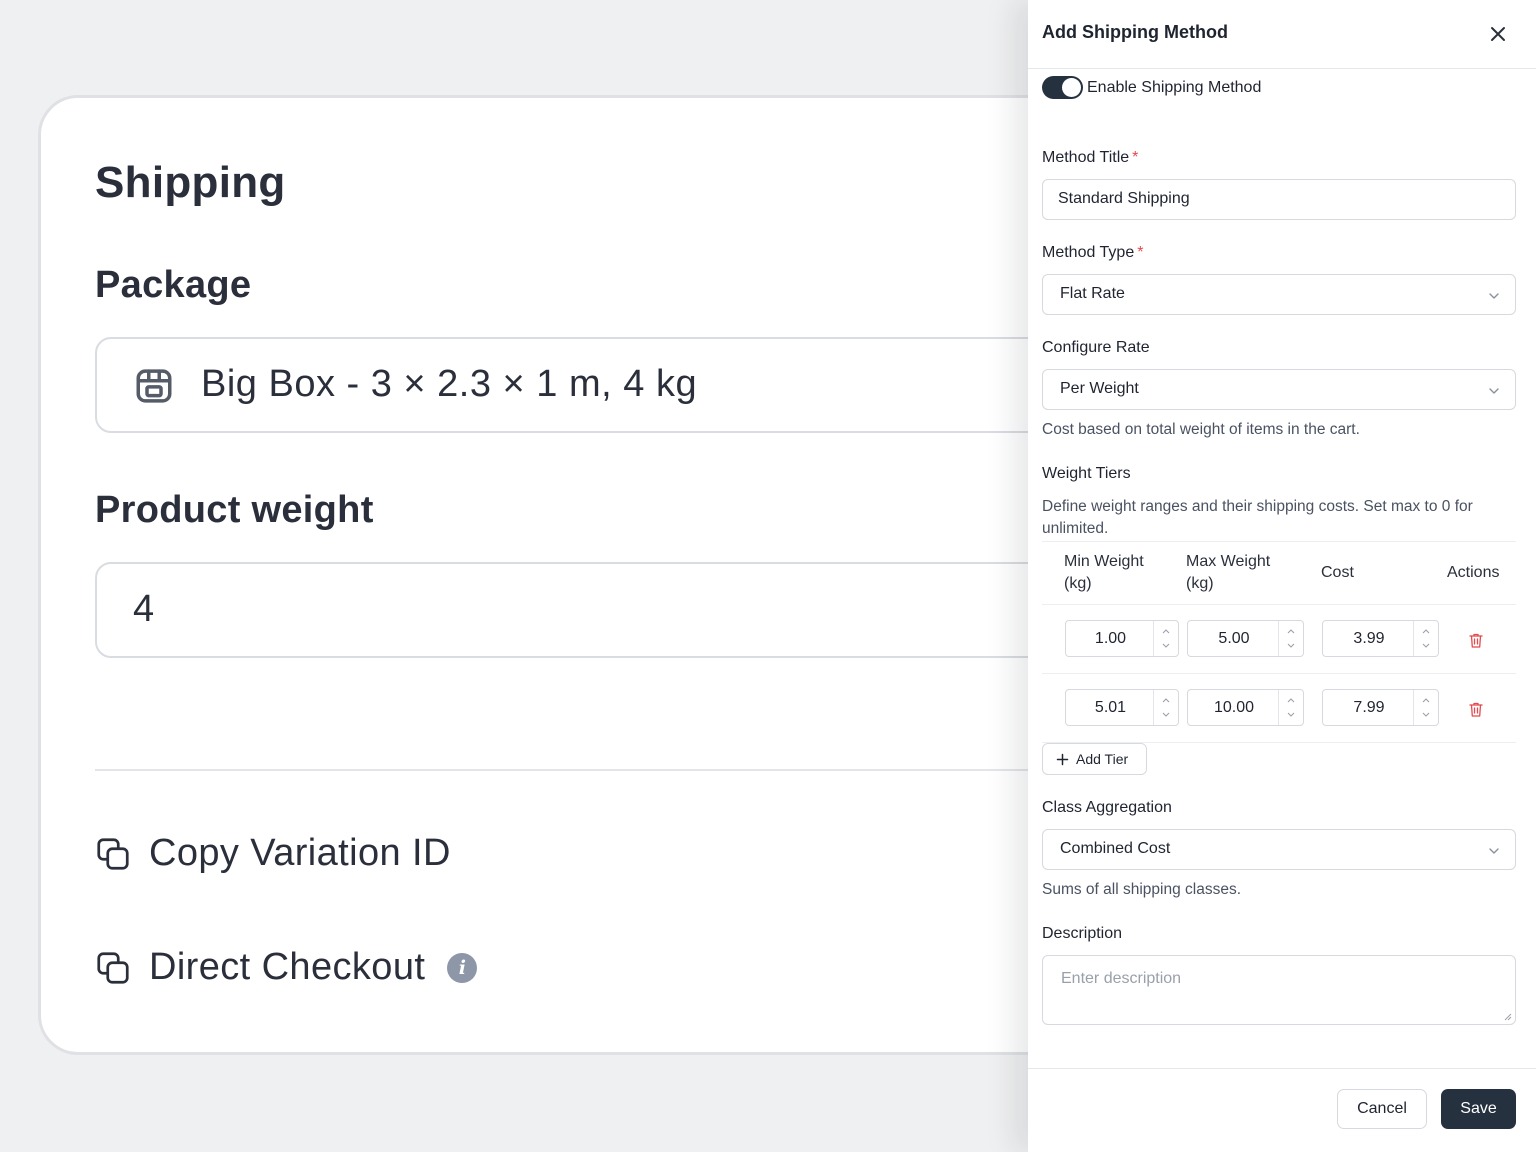 The image size is (1536, 1152). What do you see at coordinates (1082, 933) in the screenshot?
I see `description-label: Description` at bounding box center [1082, 933].